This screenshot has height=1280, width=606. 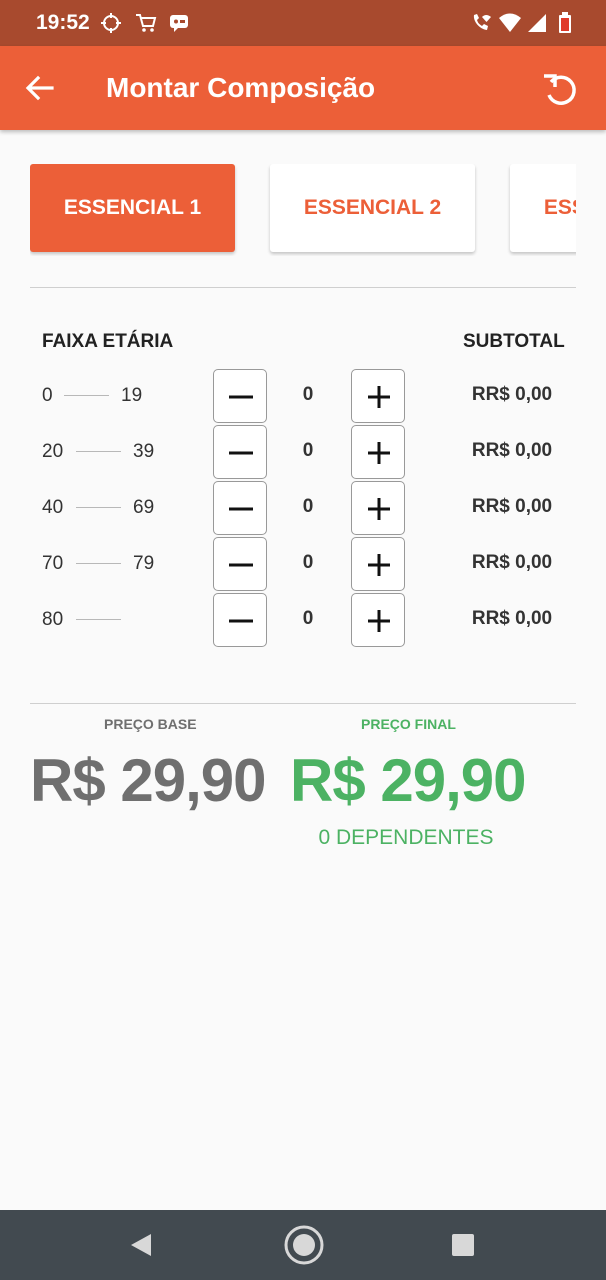 I want to click on age-to: 39, so click(x=144, y=451).